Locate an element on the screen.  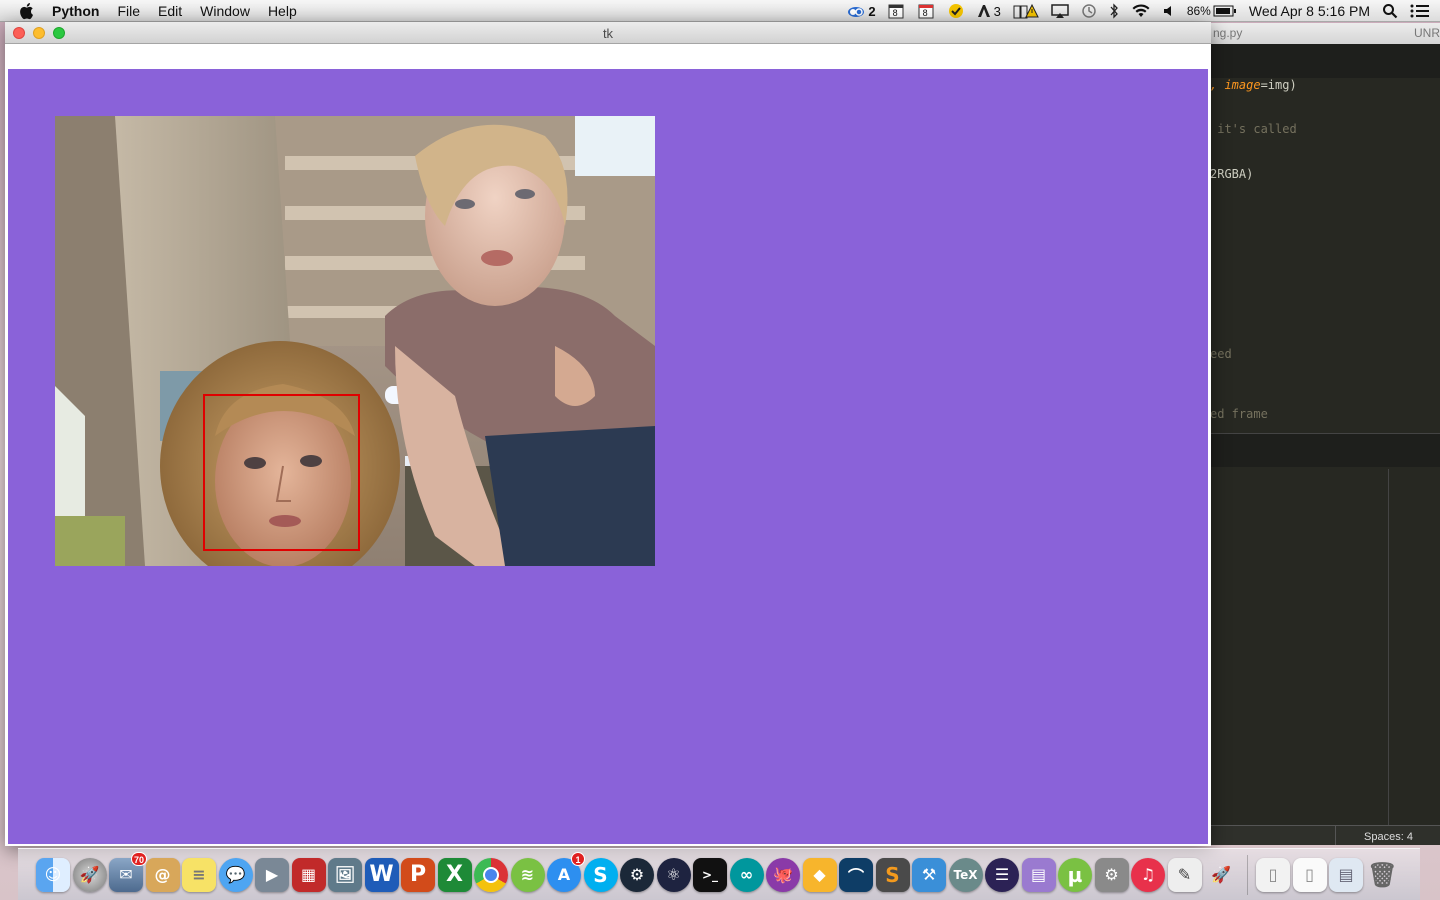
dock-separator is located at coordinates (1247, 874).